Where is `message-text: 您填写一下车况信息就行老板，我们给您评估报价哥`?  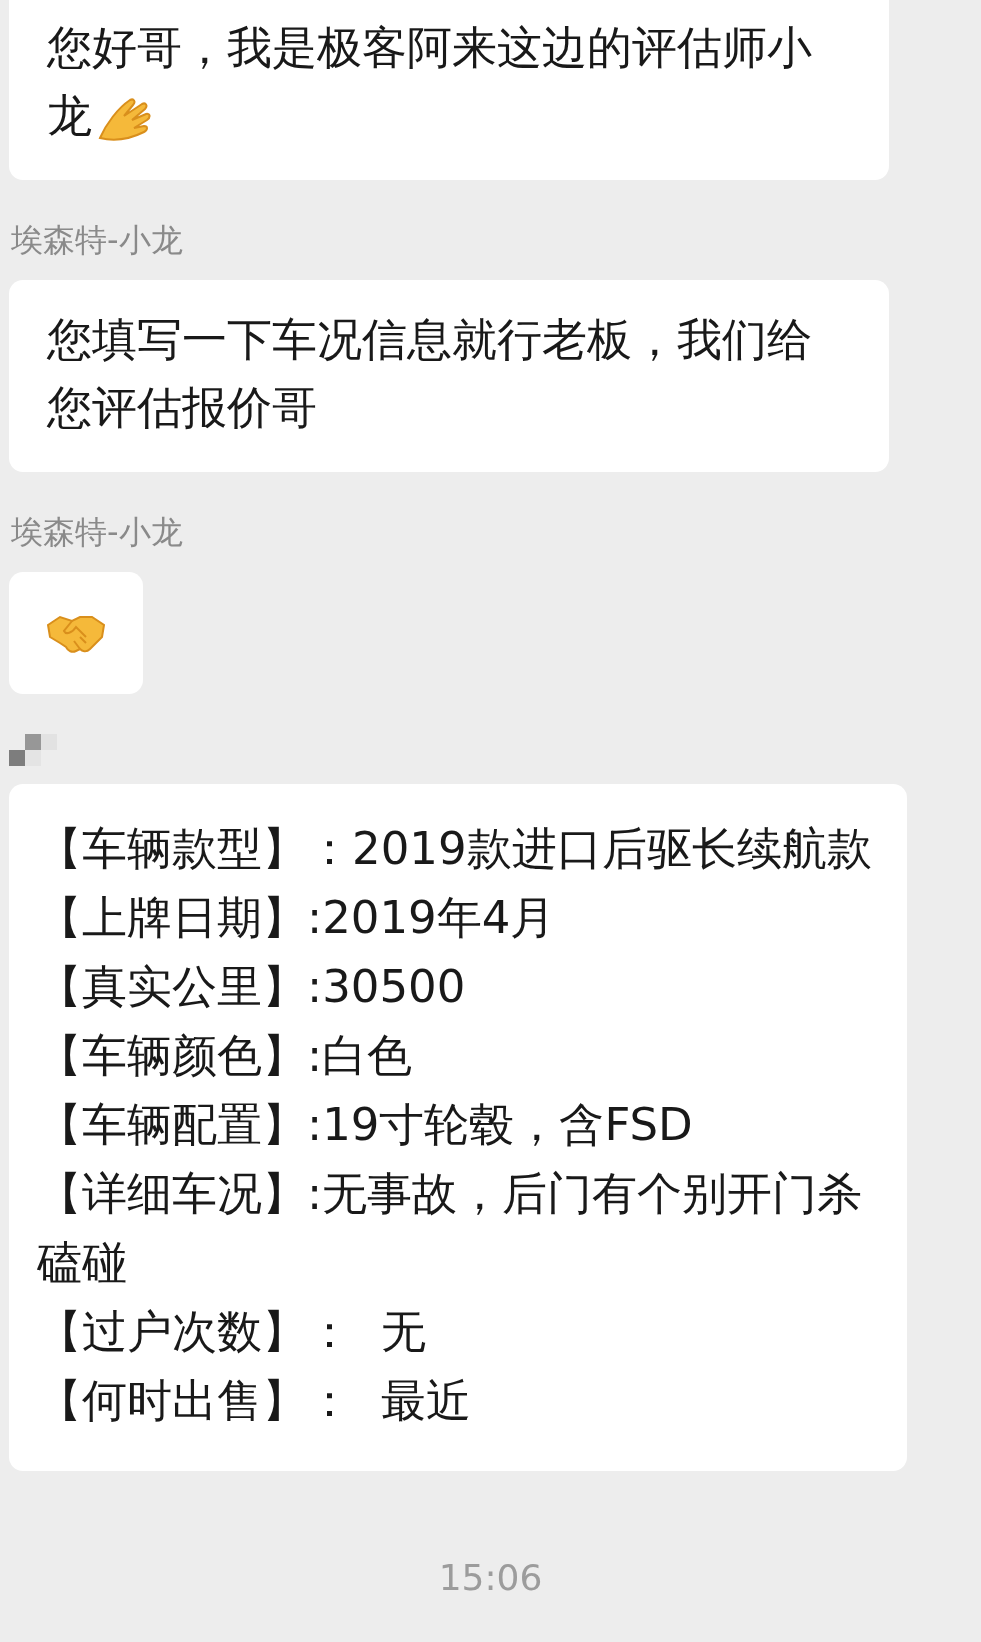
message-text: 您填写一下车况信息就行老板，我们给您评估报价哥 is located at coordinates (430, 374).